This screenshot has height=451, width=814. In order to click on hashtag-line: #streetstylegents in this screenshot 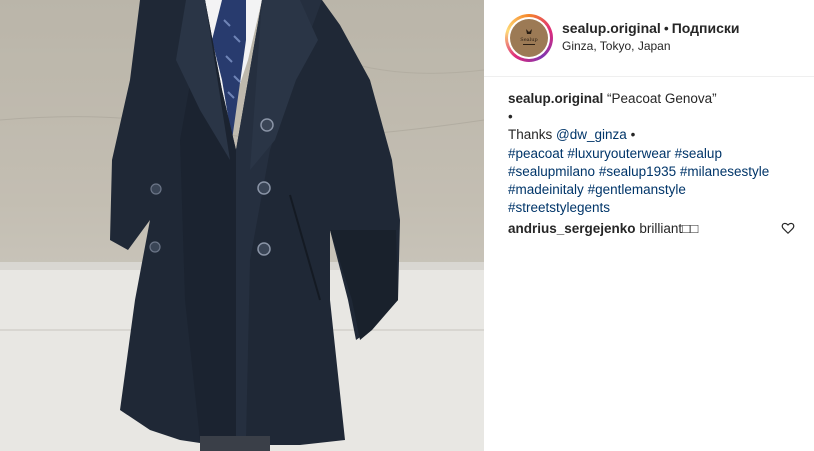, I will do `click(653, 208)`.